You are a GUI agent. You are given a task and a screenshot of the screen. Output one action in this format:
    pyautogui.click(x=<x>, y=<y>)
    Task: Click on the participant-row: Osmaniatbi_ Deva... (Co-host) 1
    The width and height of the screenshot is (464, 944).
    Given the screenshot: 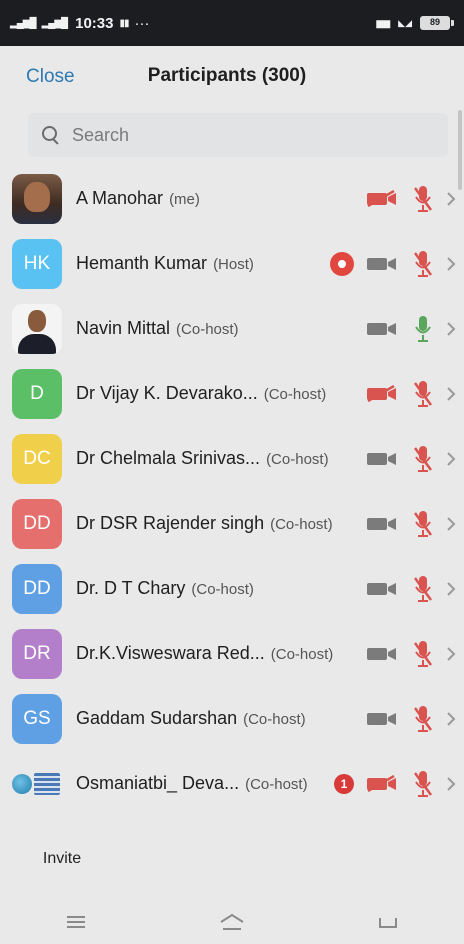 What is the action you would take?
    pyautogui.click(x=232, y=783)
    